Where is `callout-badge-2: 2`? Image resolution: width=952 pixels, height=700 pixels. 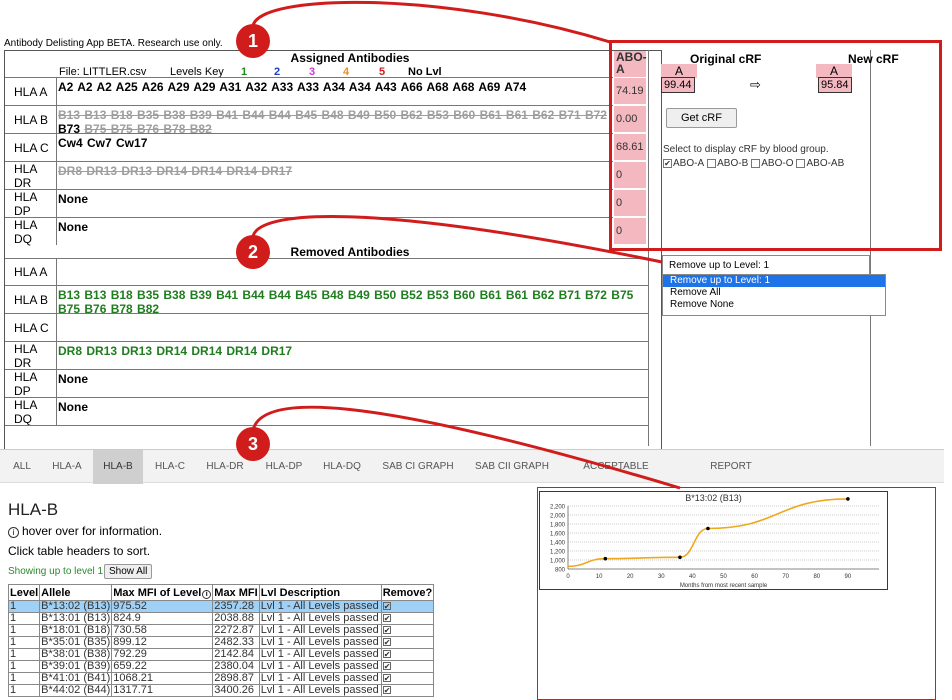
callout-badge-2: 2 is located at coordinates (253, 252).